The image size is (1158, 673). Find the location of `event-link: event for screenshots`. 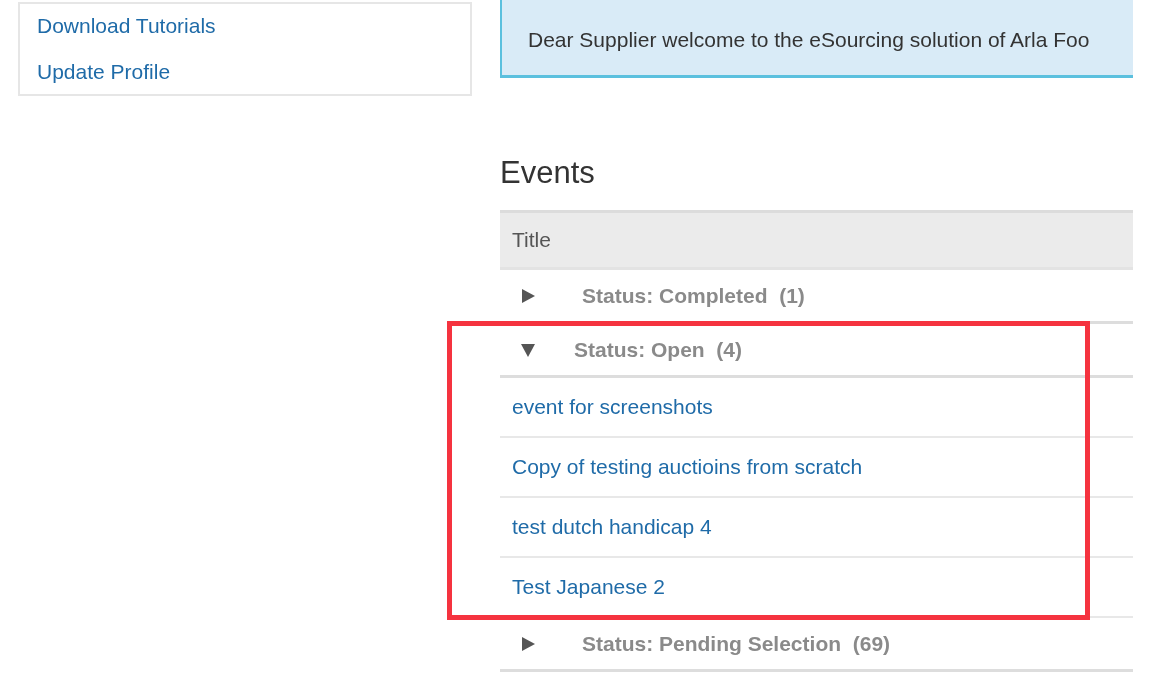

event-link: event for screenshots is located at coordinates (612, 407).